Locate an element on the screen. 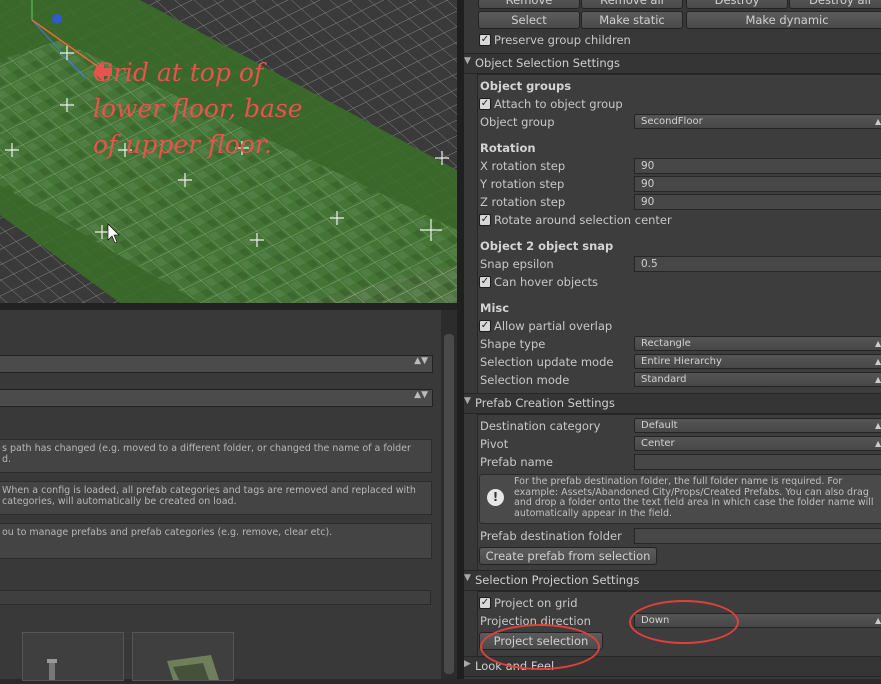 Image resolution: width=881 pixels, height=684 pixels. pivot-dropdown: Center ▲▼ is located at coordinates (757, 443).